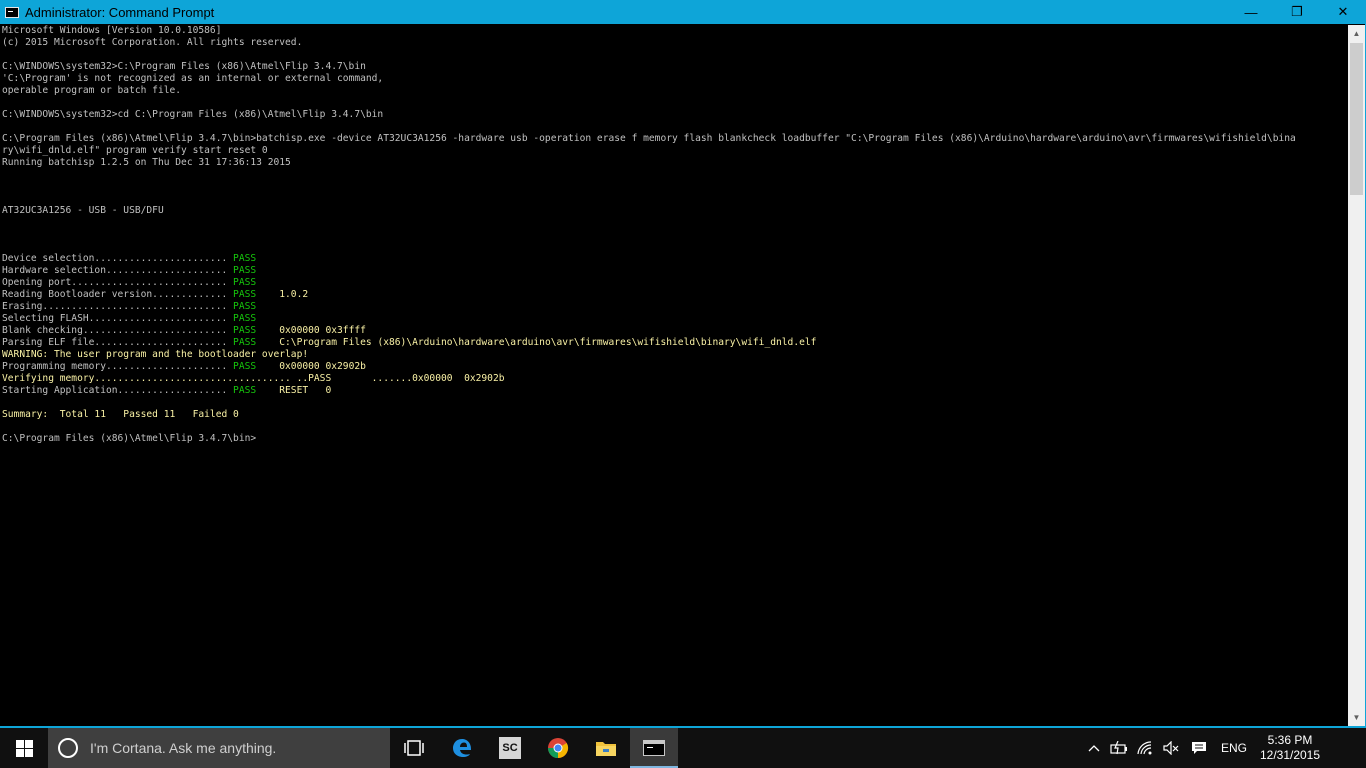  I want to click on search-placeholder: I'm Cortana. Ask me anything., so click(183, 748).